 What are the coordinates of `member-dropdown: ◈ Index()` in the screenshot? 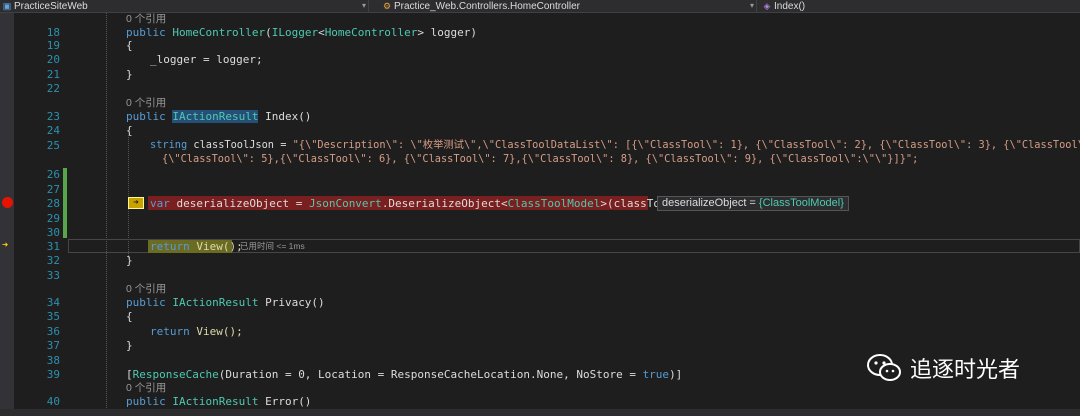 It's located at (920, 6).